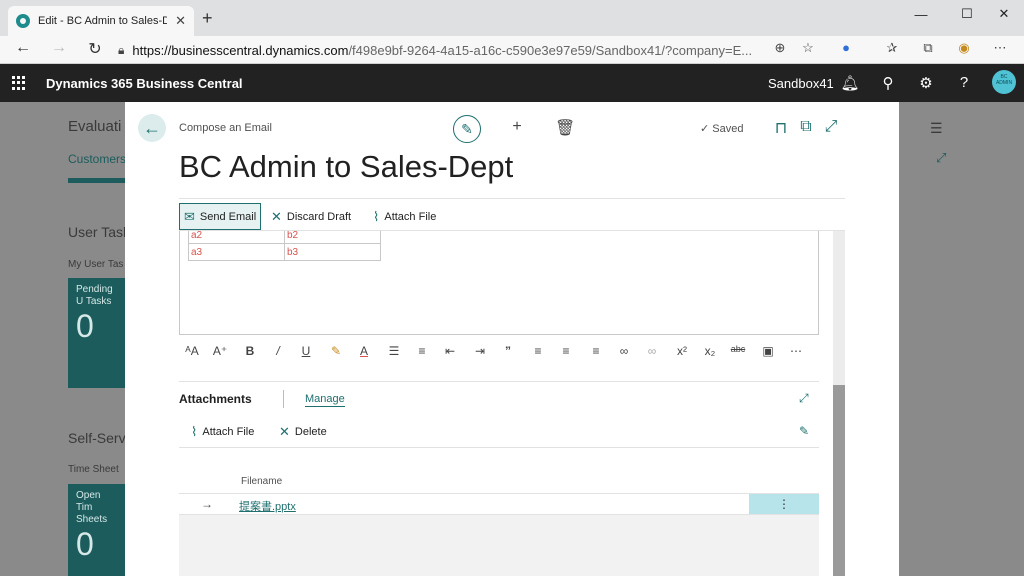 The image size is (1024, 576). I want to click on table-cell: b2, so click(332, 237).